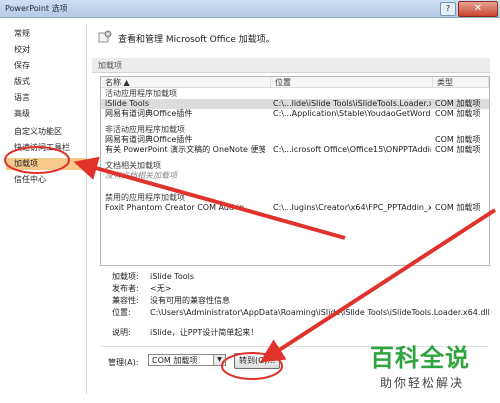  I want to click on chevron-down-icon: ▼, so click(219, 360).